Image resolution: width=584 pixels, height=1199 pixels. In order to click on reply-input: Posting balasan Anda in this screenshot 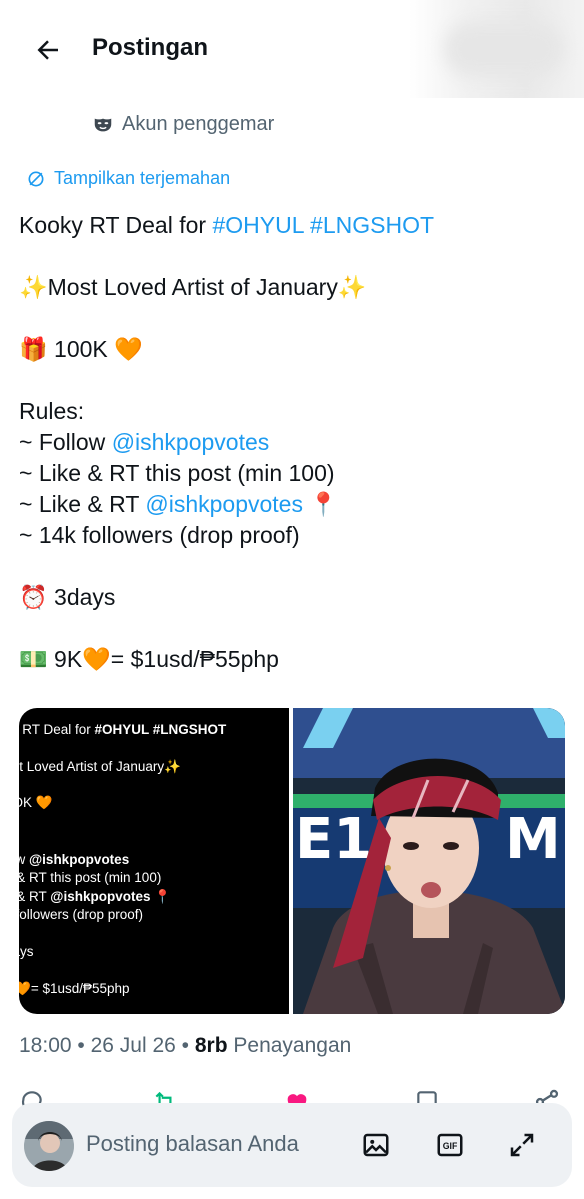, I will do `click(192, 1144)`.